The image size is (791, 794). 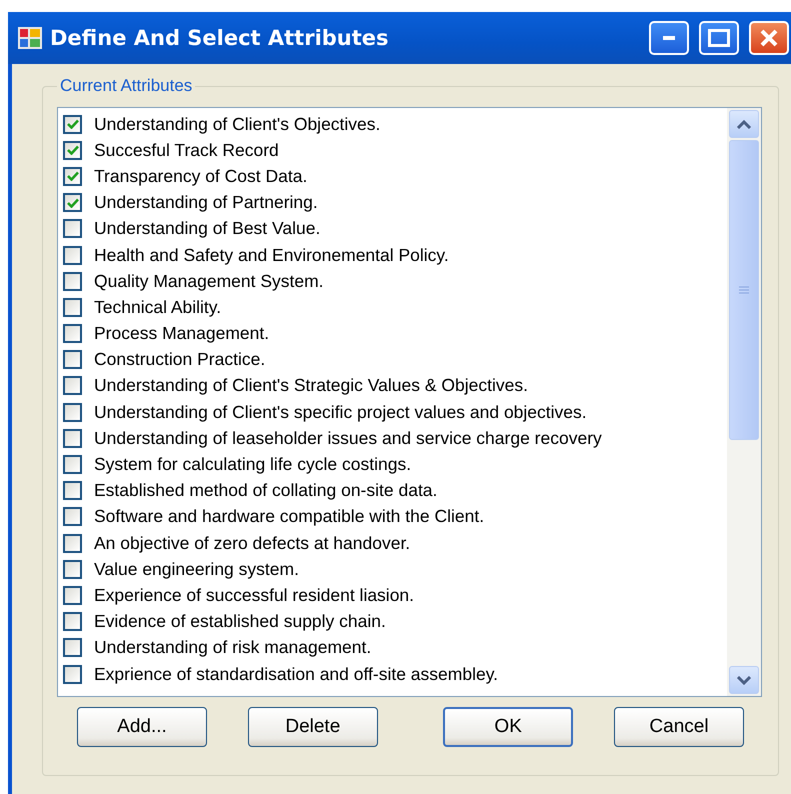 I want to click on item-label: Process Management., so click(x=182, y=333).